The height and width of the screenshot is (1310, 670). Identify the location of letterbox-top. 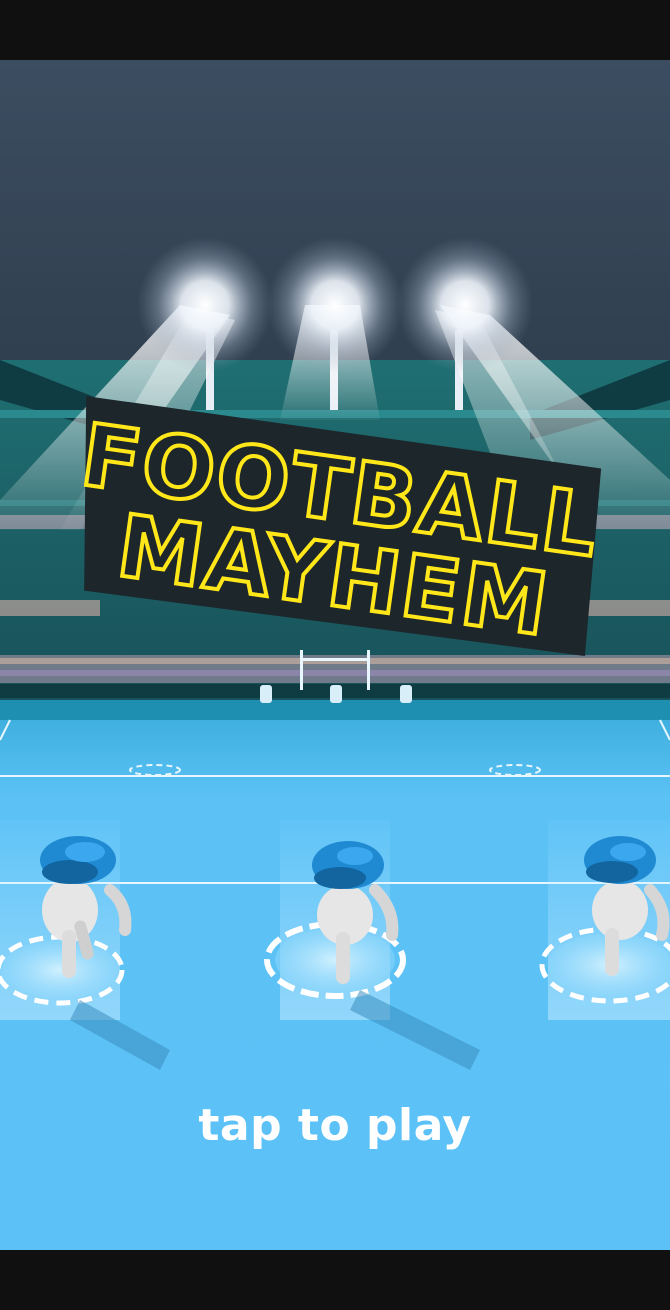
(335, 30).